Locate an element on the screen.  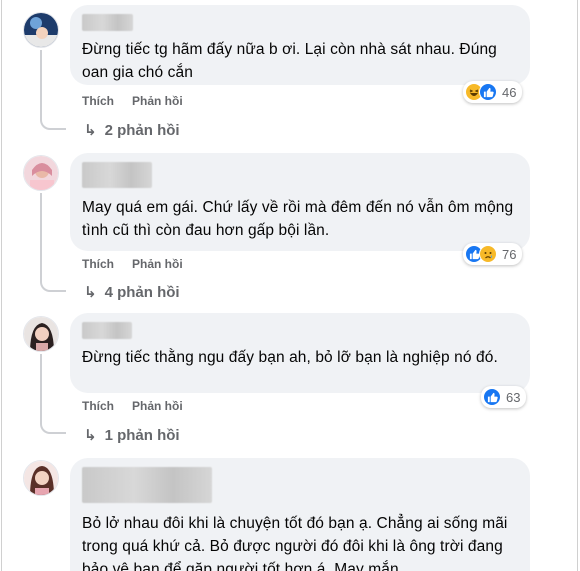
reaction-summary: 46 is located at coordinates (493, 92).